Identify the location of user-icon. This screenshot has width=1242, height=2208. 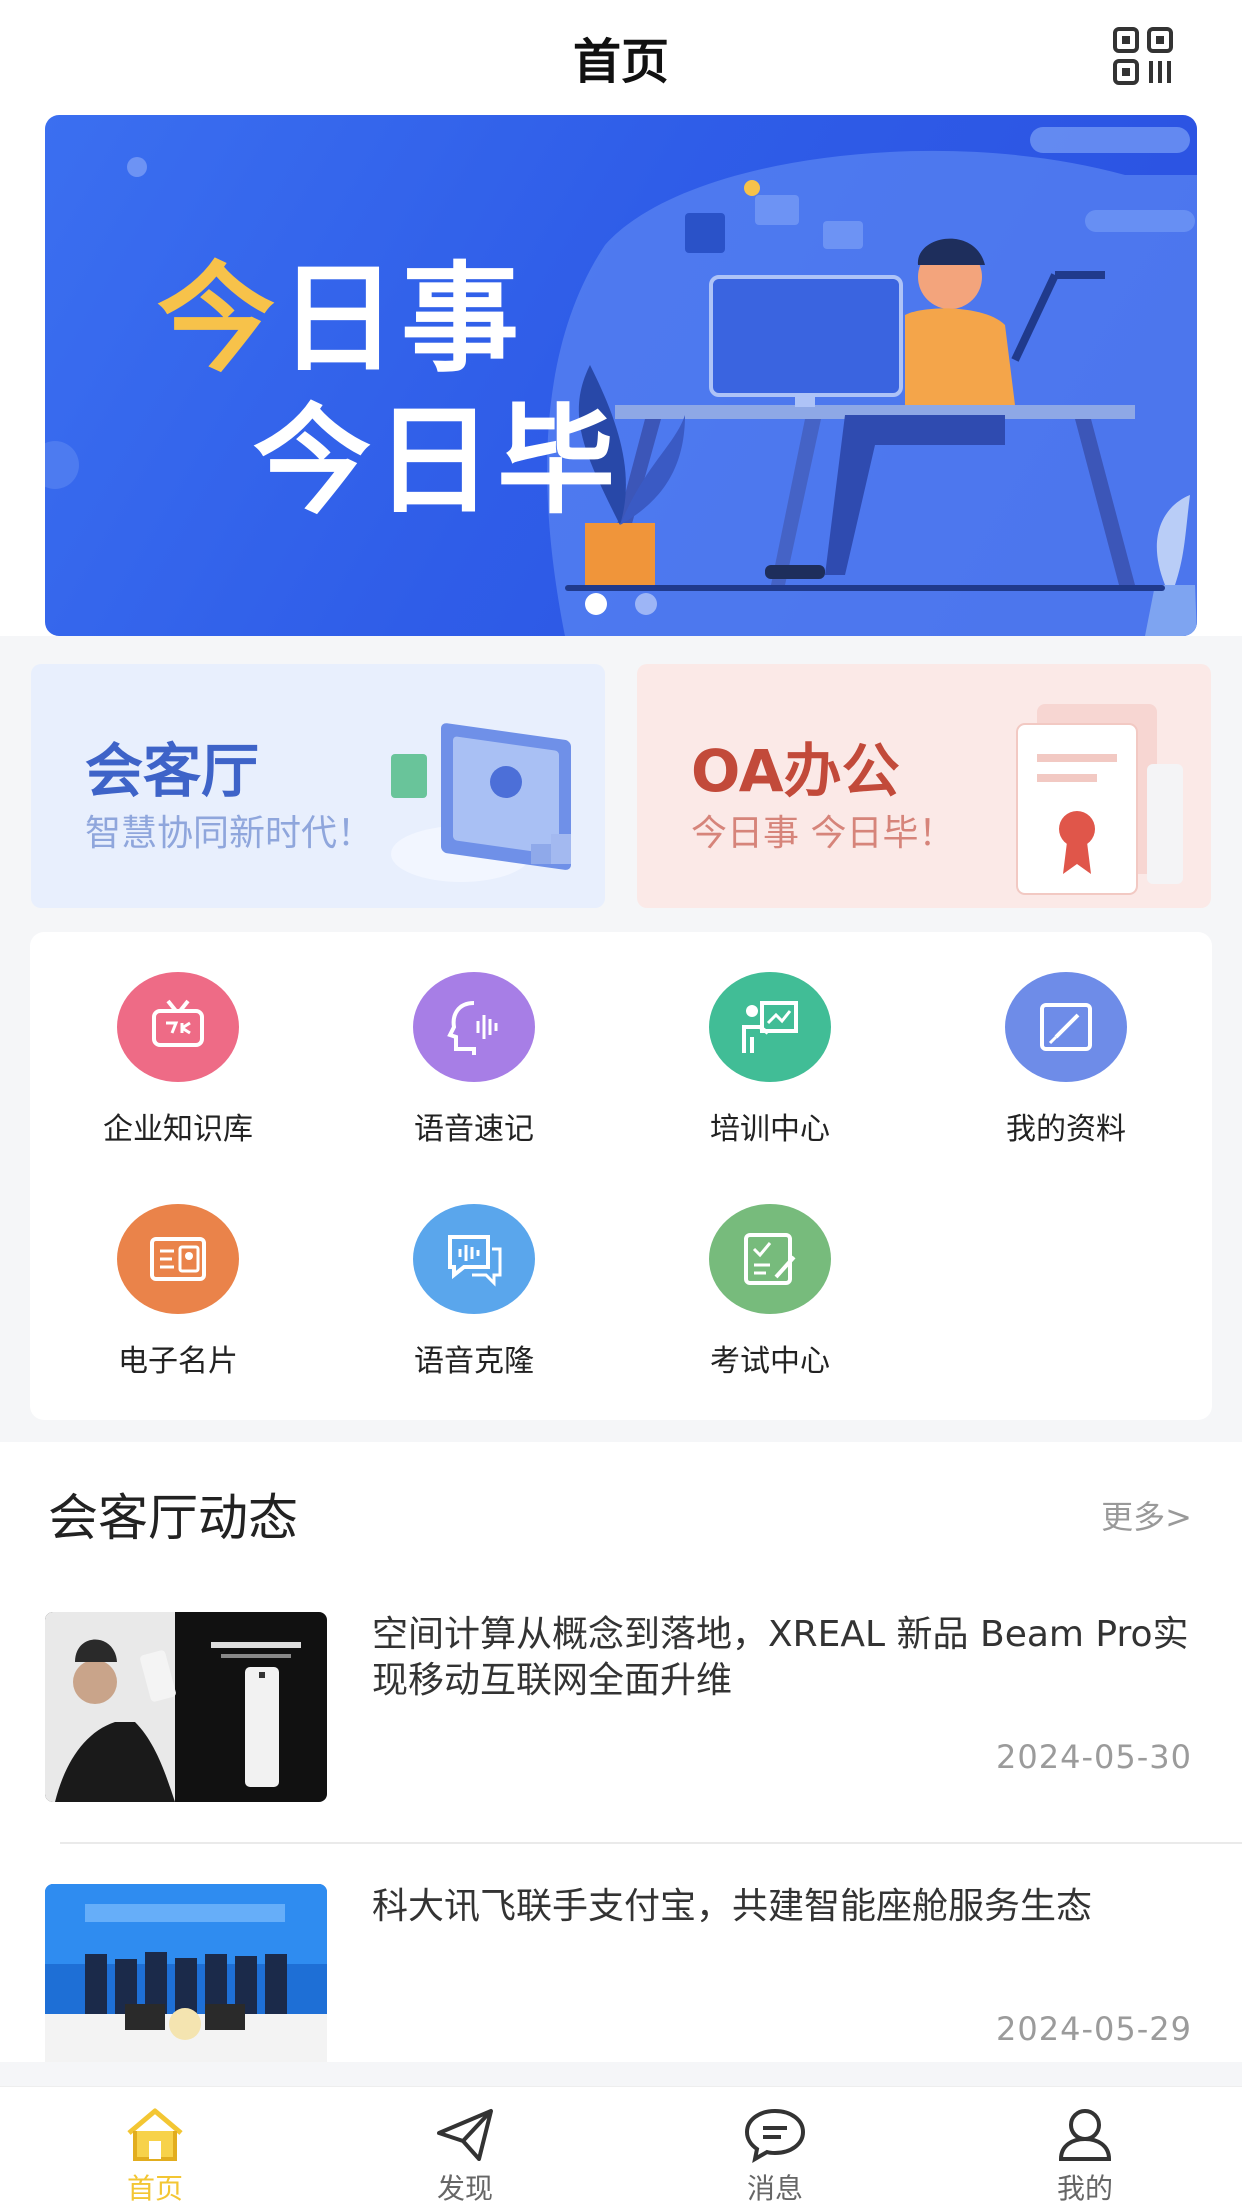
(1085, 2135).